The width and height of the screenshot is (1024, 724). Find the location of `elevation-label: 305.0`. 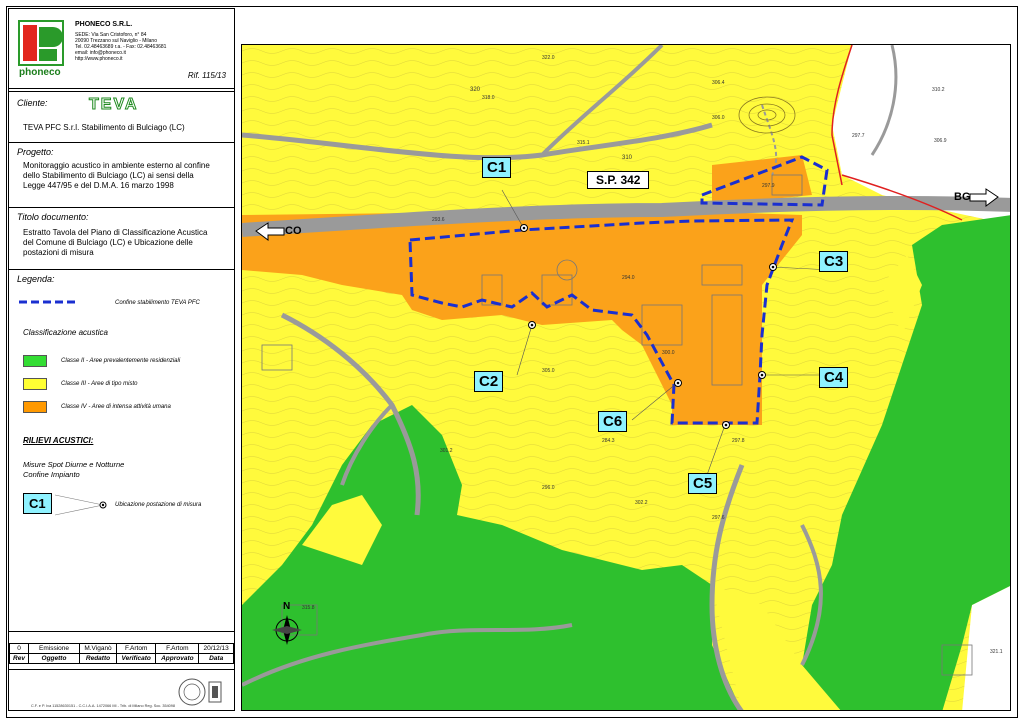

elevation-label: 305.0 is located at coordinates (548, 371).